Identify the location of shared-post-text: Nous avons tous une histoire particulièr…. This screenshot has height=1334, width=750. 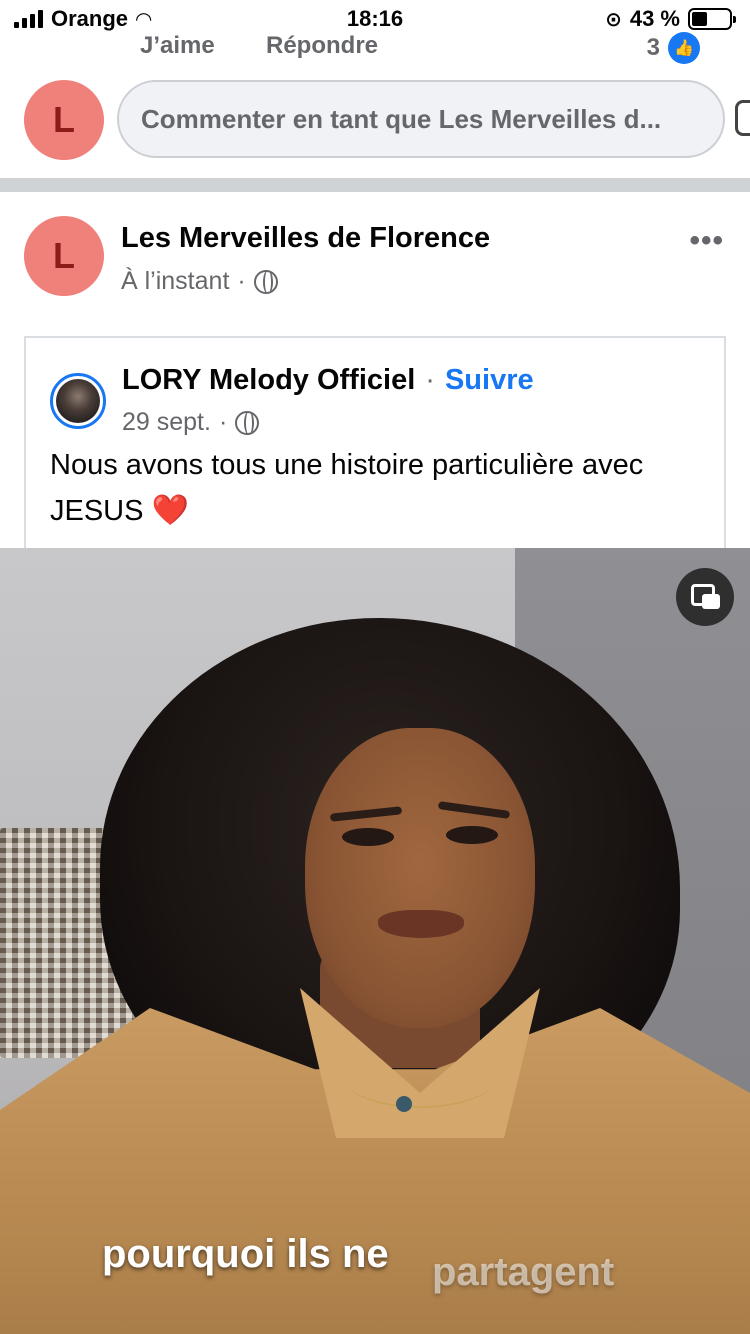
(375, 488).